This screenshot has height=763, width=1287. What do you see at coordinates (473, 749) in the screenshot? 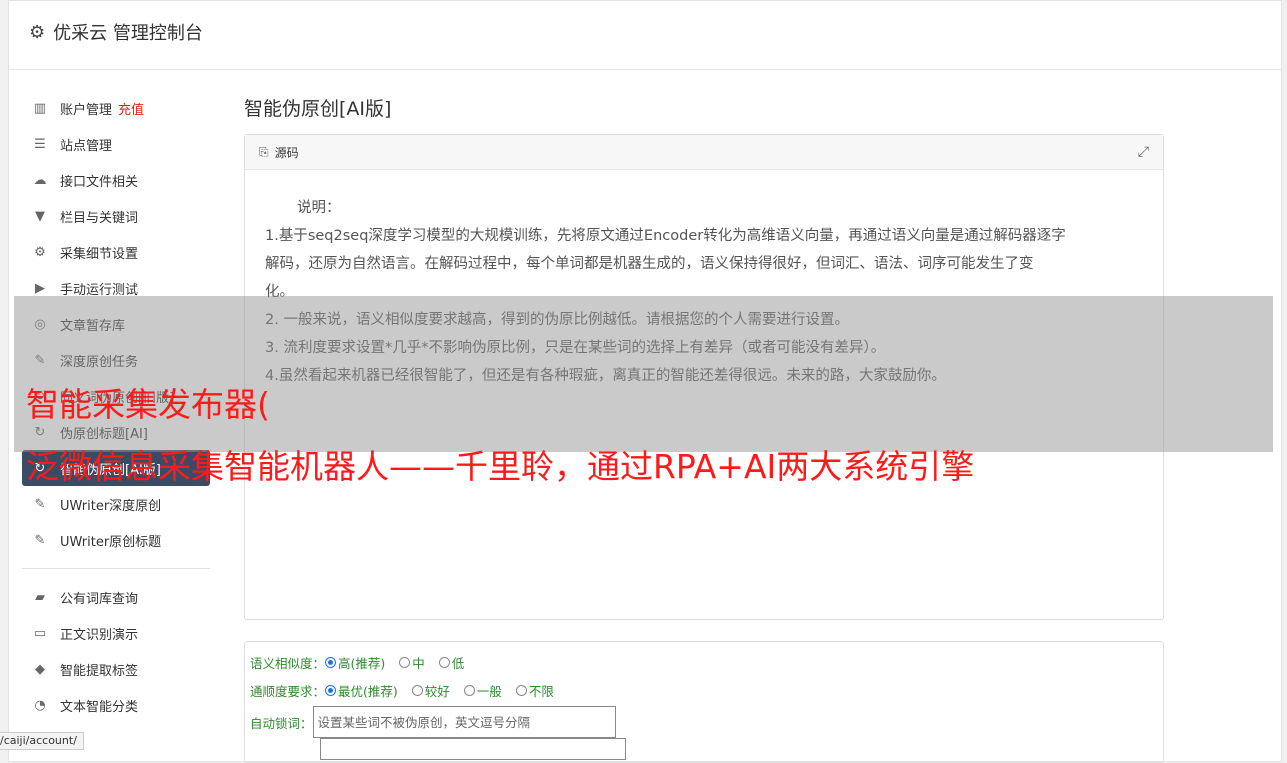
I see `second-input` at bounding box center [473, 749].